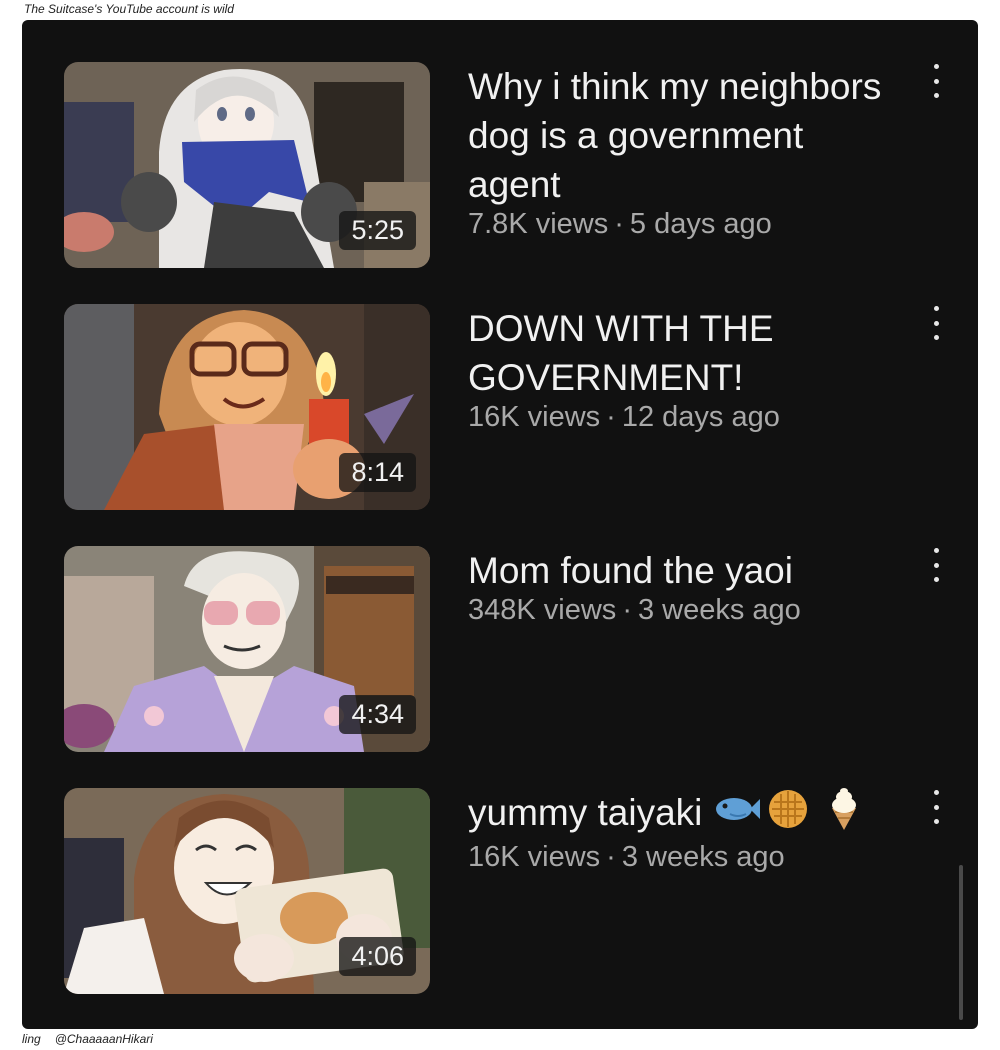  I want to click on video-info: yummy taiyaki 16K views · 3 weeks ago, so click(683, 831).